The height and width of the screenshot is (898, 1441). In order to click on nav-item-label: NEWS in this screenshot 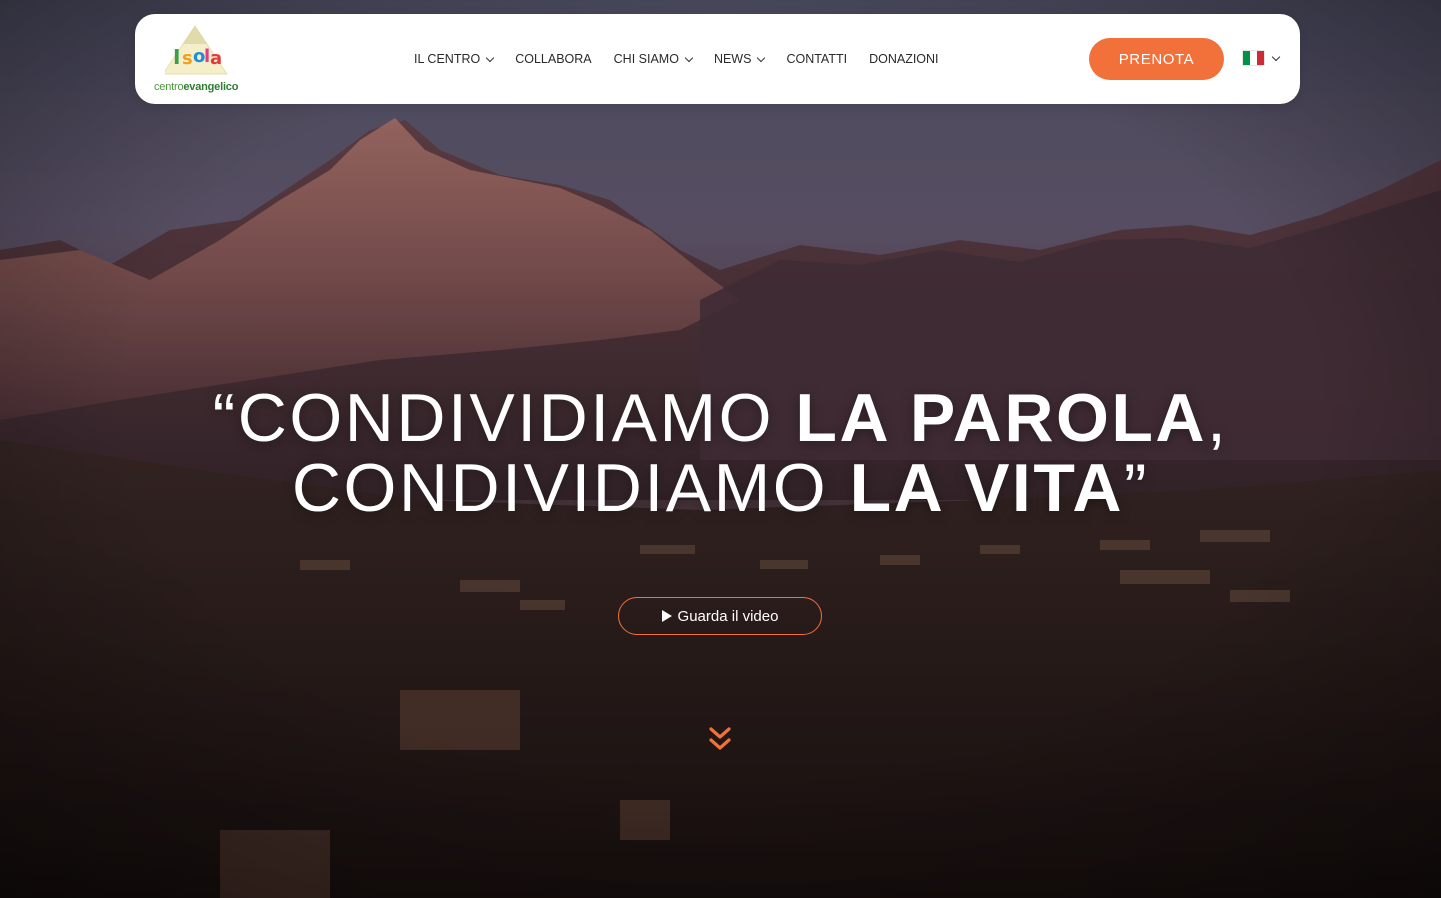, I will do `click(732, 59)`.